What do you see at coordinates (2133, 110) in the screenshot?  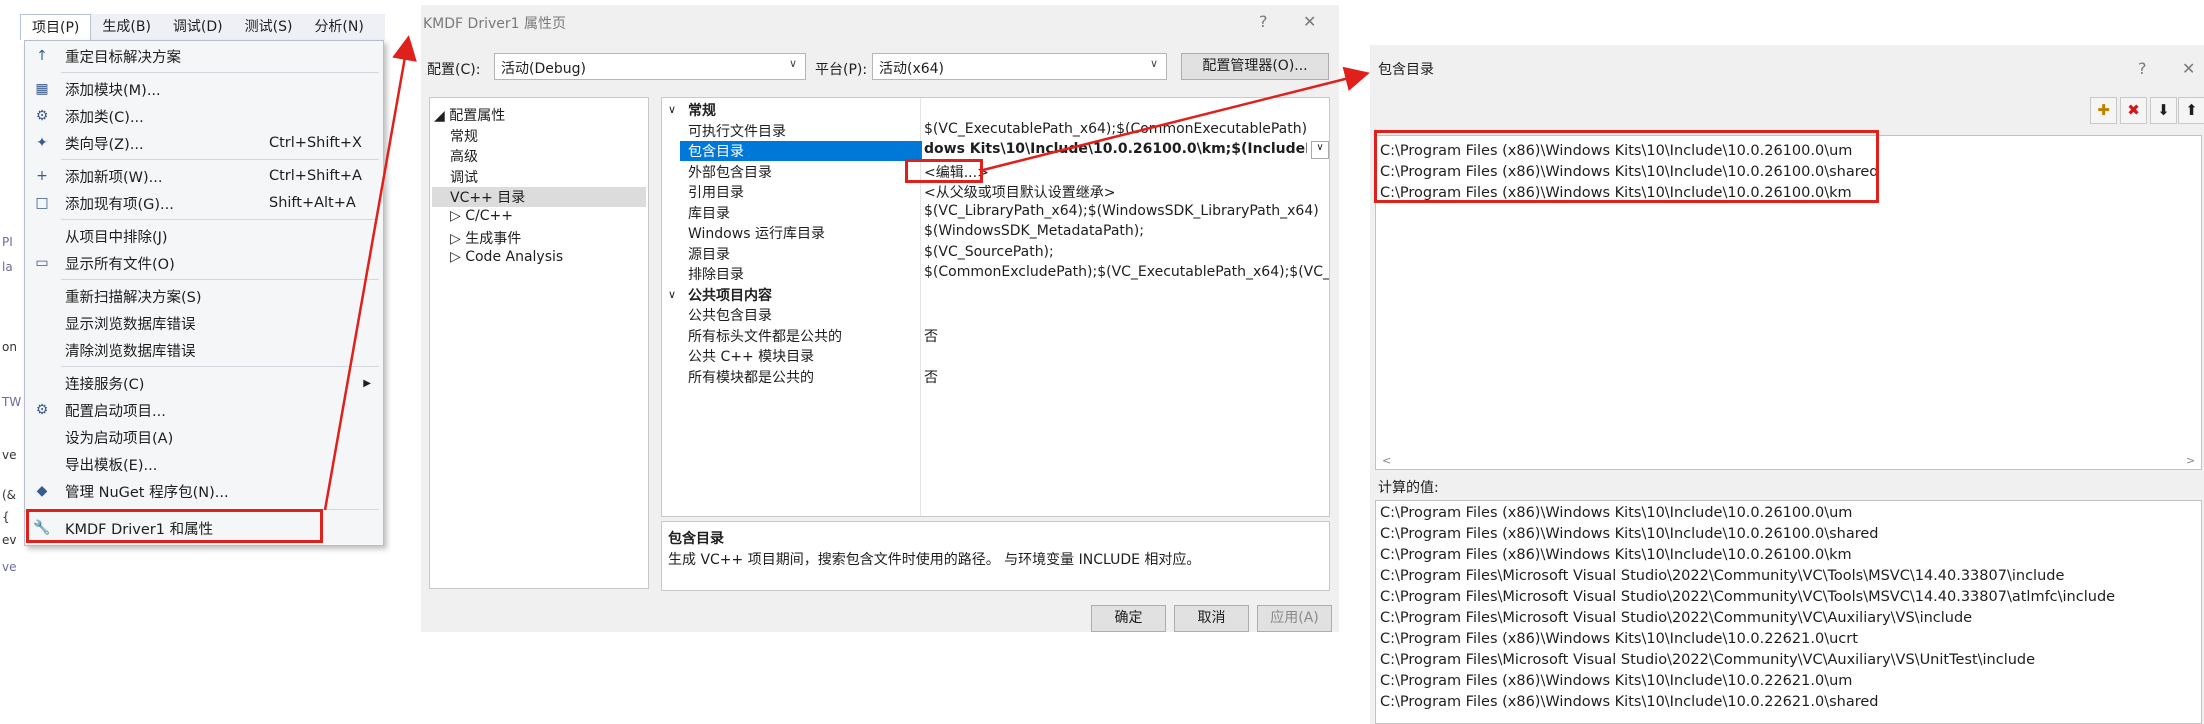 I see `delete-icon: ✖` at bounding box center [2133, 110].